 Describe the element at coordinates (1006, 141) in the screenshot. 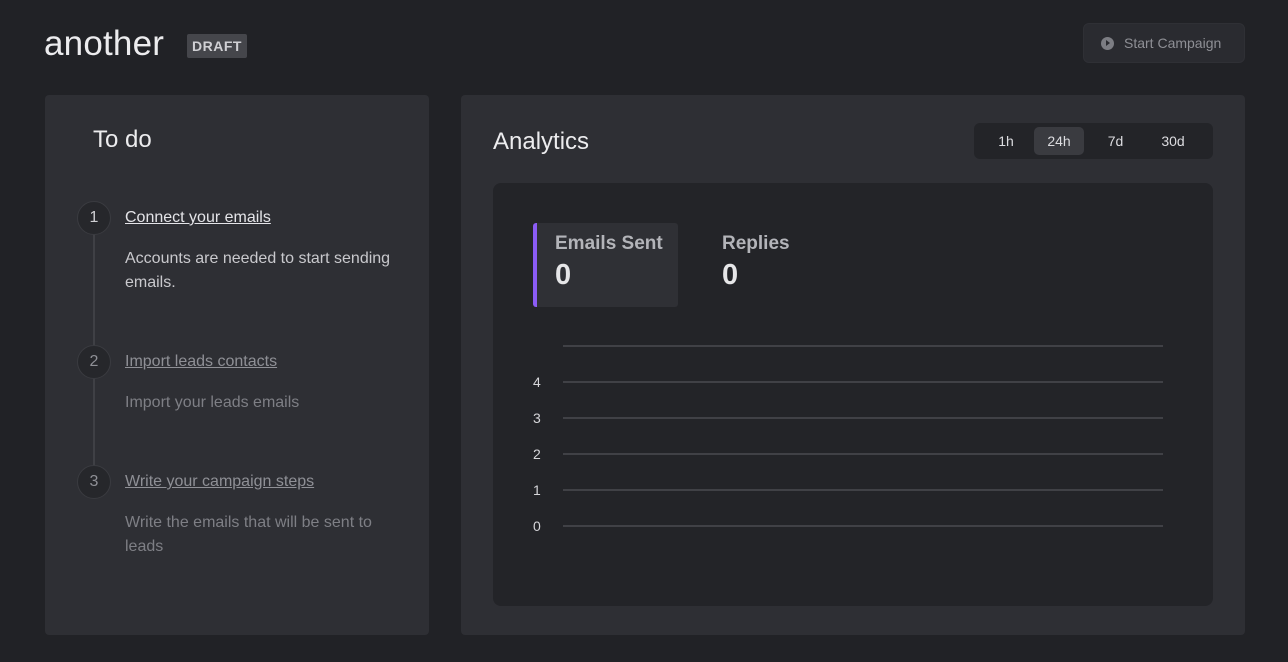

I see `range-1h-button: 1h` at that location.